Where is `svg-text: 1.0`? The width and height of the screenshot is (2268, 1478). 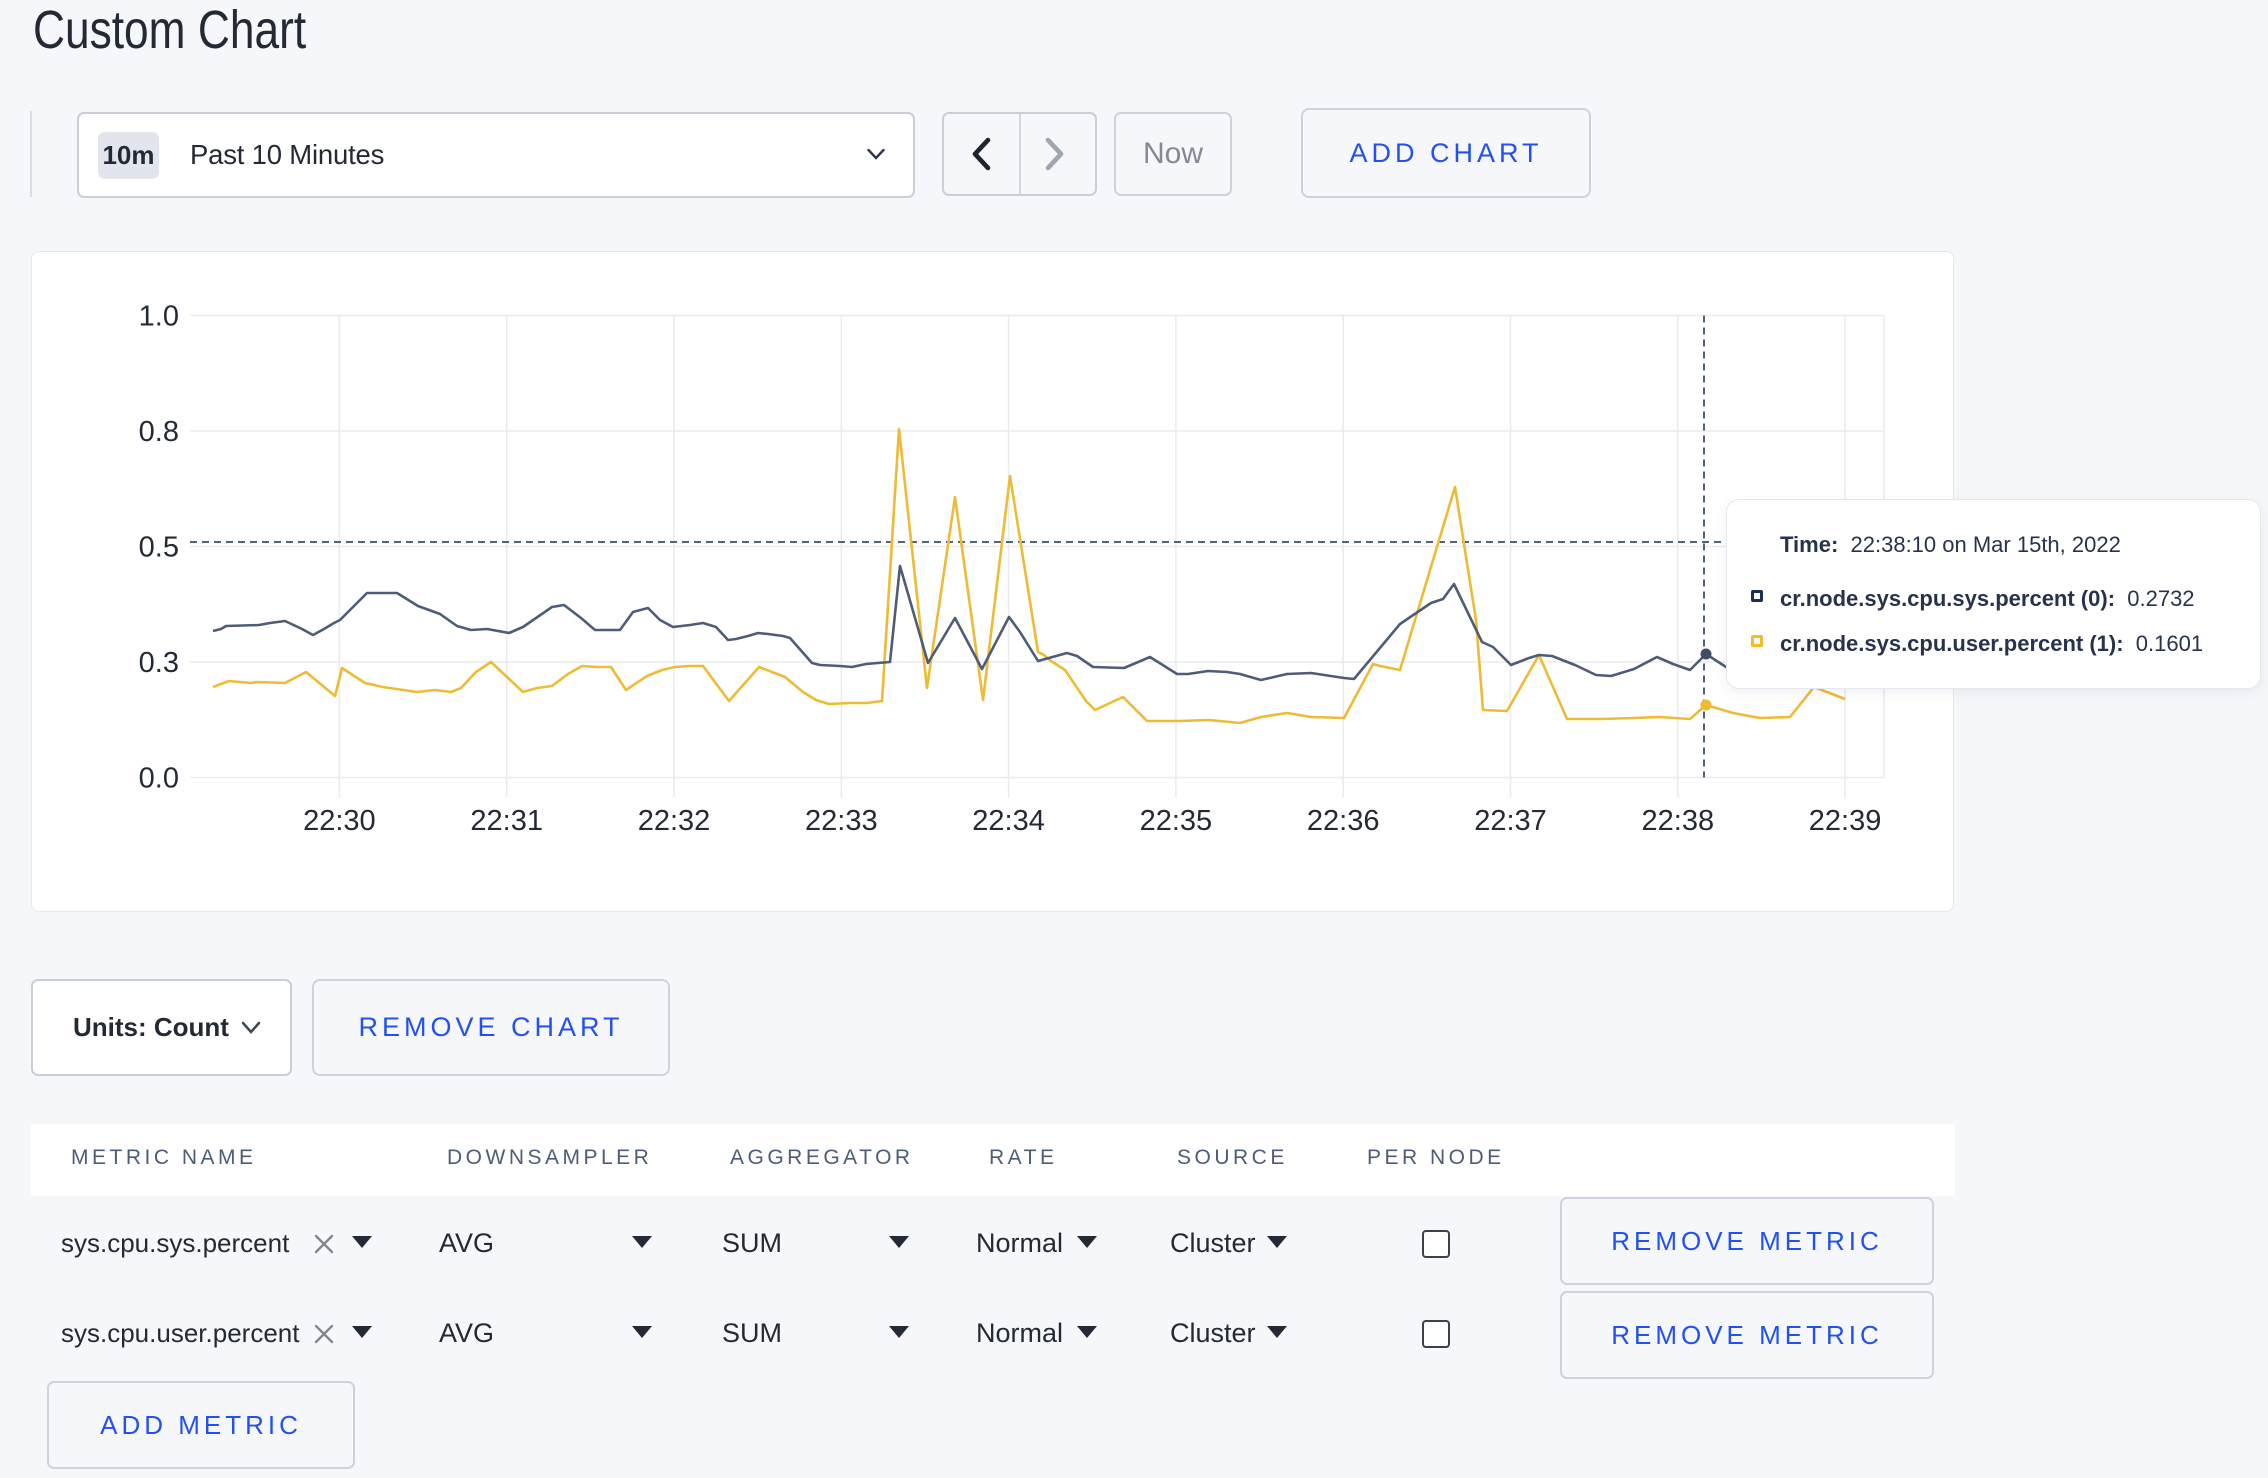 svg-text: 1.0 is located at coordinates (159, 317).